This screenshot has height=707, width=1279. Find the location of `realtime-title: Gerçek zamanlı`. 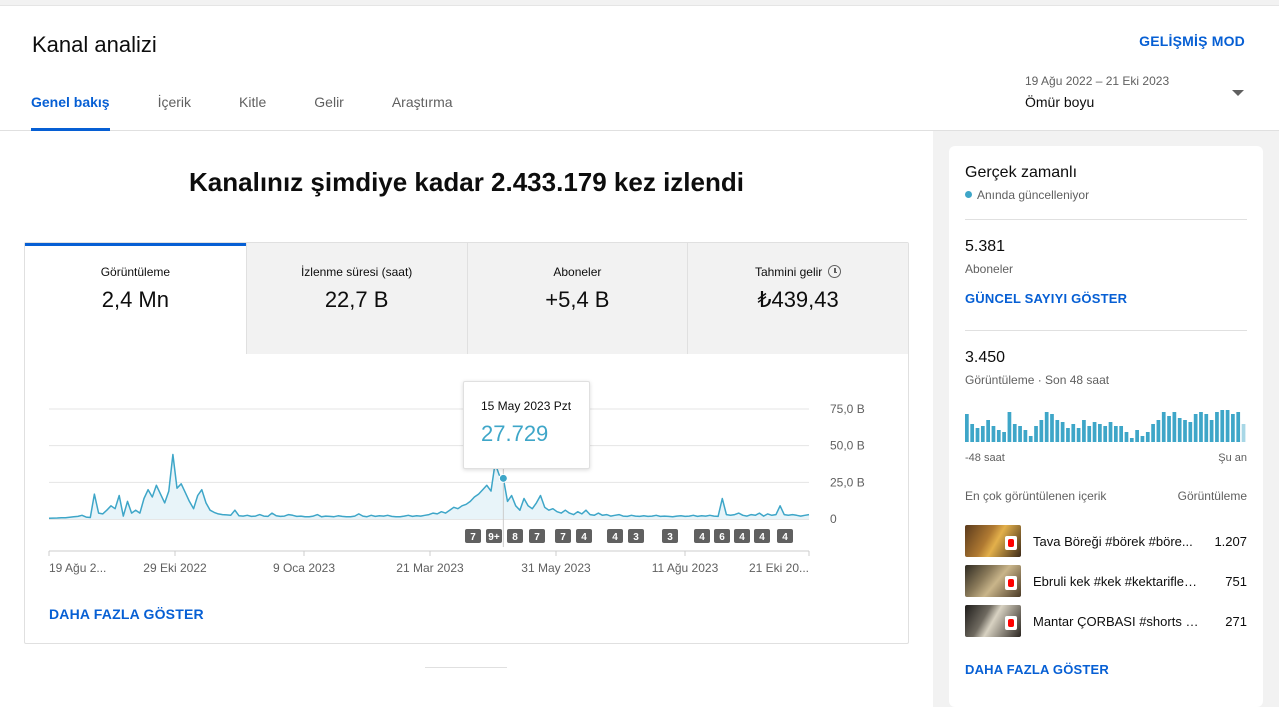

realtime-title: Gerçek zamanlı is located at coordinates (1021, 172).